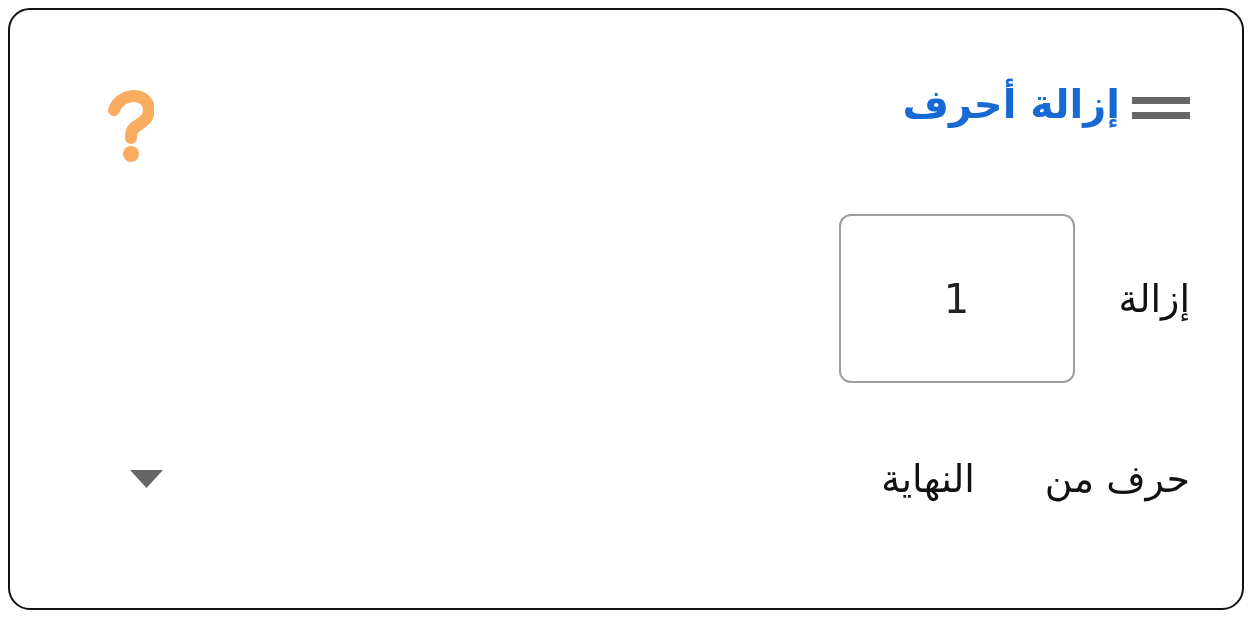  I want to click on caret-icon, so click(146, 479).